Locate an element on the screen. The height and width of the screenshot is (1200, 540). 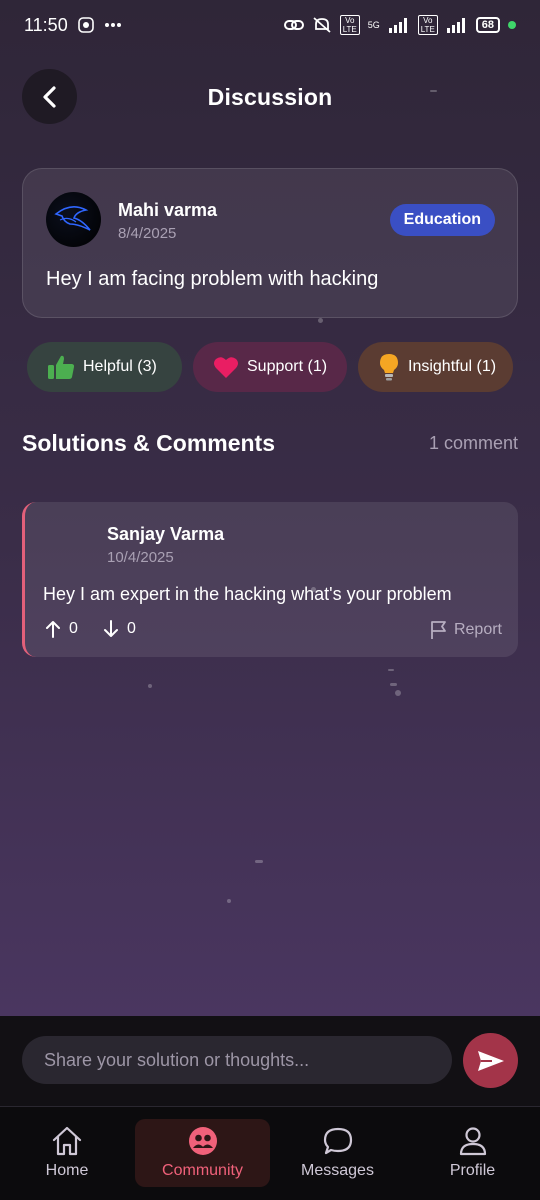
helpful-reaction-button: Helpful (3) is located at coordinates (104, 367).